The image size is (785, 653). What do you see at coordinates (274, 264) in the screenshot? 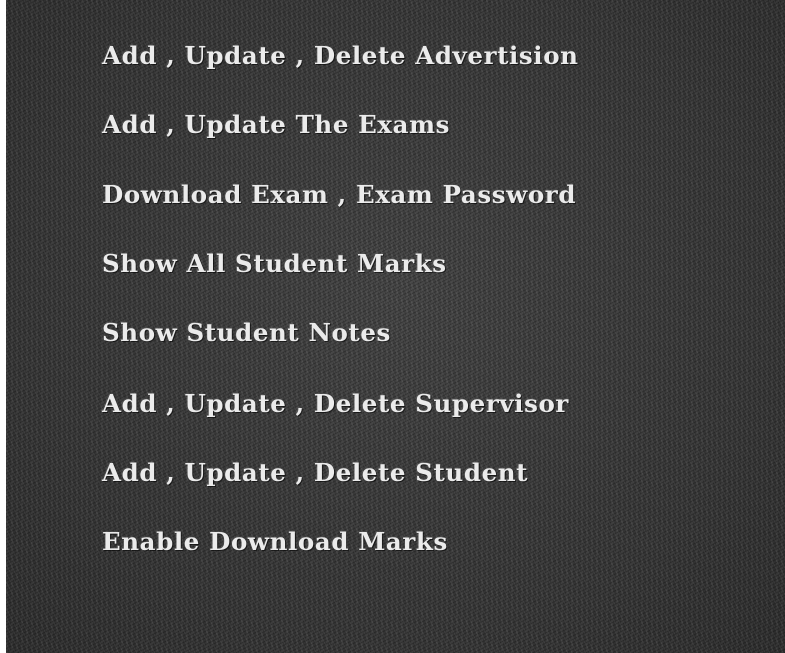
I see `menu-item-show-student-marks: Show All Student Marks` at bounding box center [274, 264].